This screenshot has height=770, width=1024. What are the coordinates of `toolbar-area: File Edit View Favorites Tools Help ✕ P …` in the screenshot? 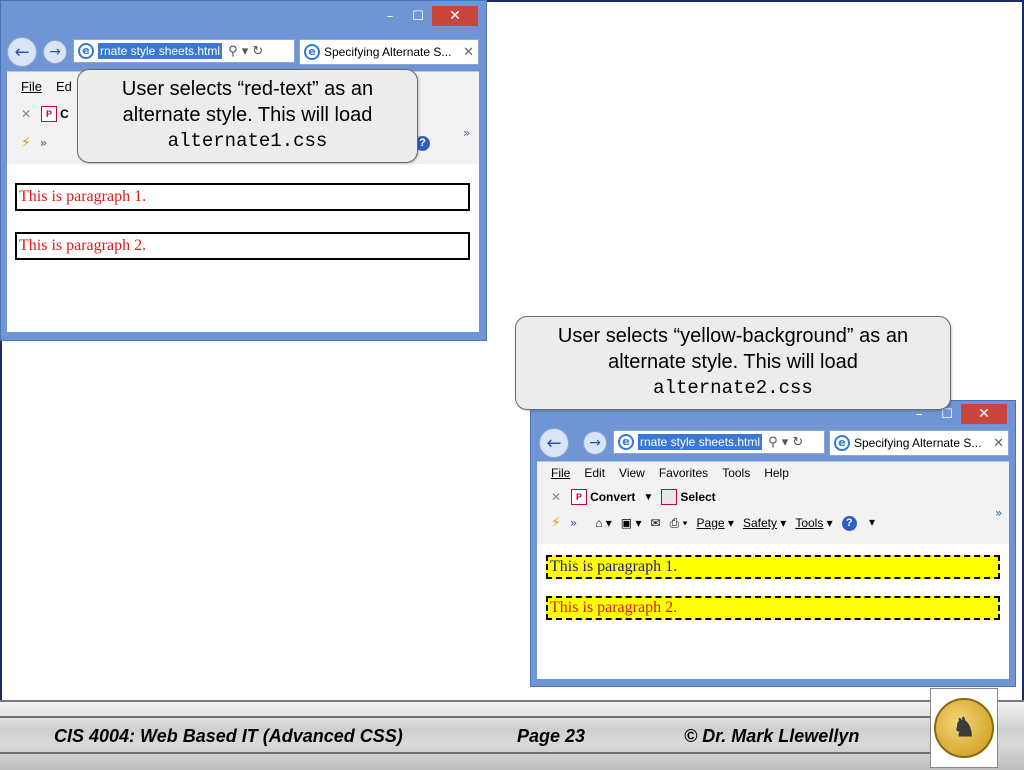 It's located at (773, 503).